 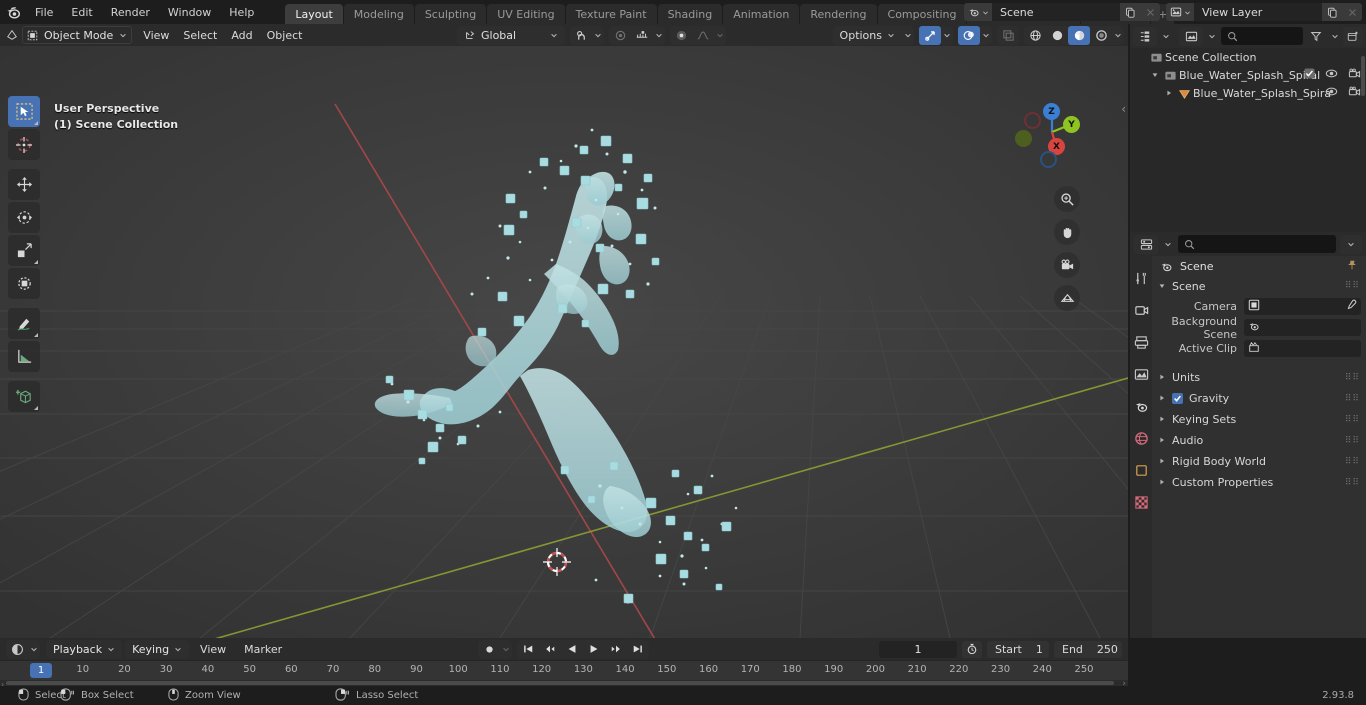 What do you see at coordinates (986, 35) in the screenshot?
I see `overlays-dropdown` at bounding box center [986, 35].